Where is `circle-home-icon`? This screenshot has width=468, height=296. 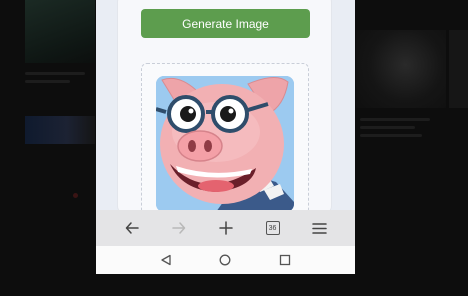 circle-home-icon is located at coordinates (225, 260).